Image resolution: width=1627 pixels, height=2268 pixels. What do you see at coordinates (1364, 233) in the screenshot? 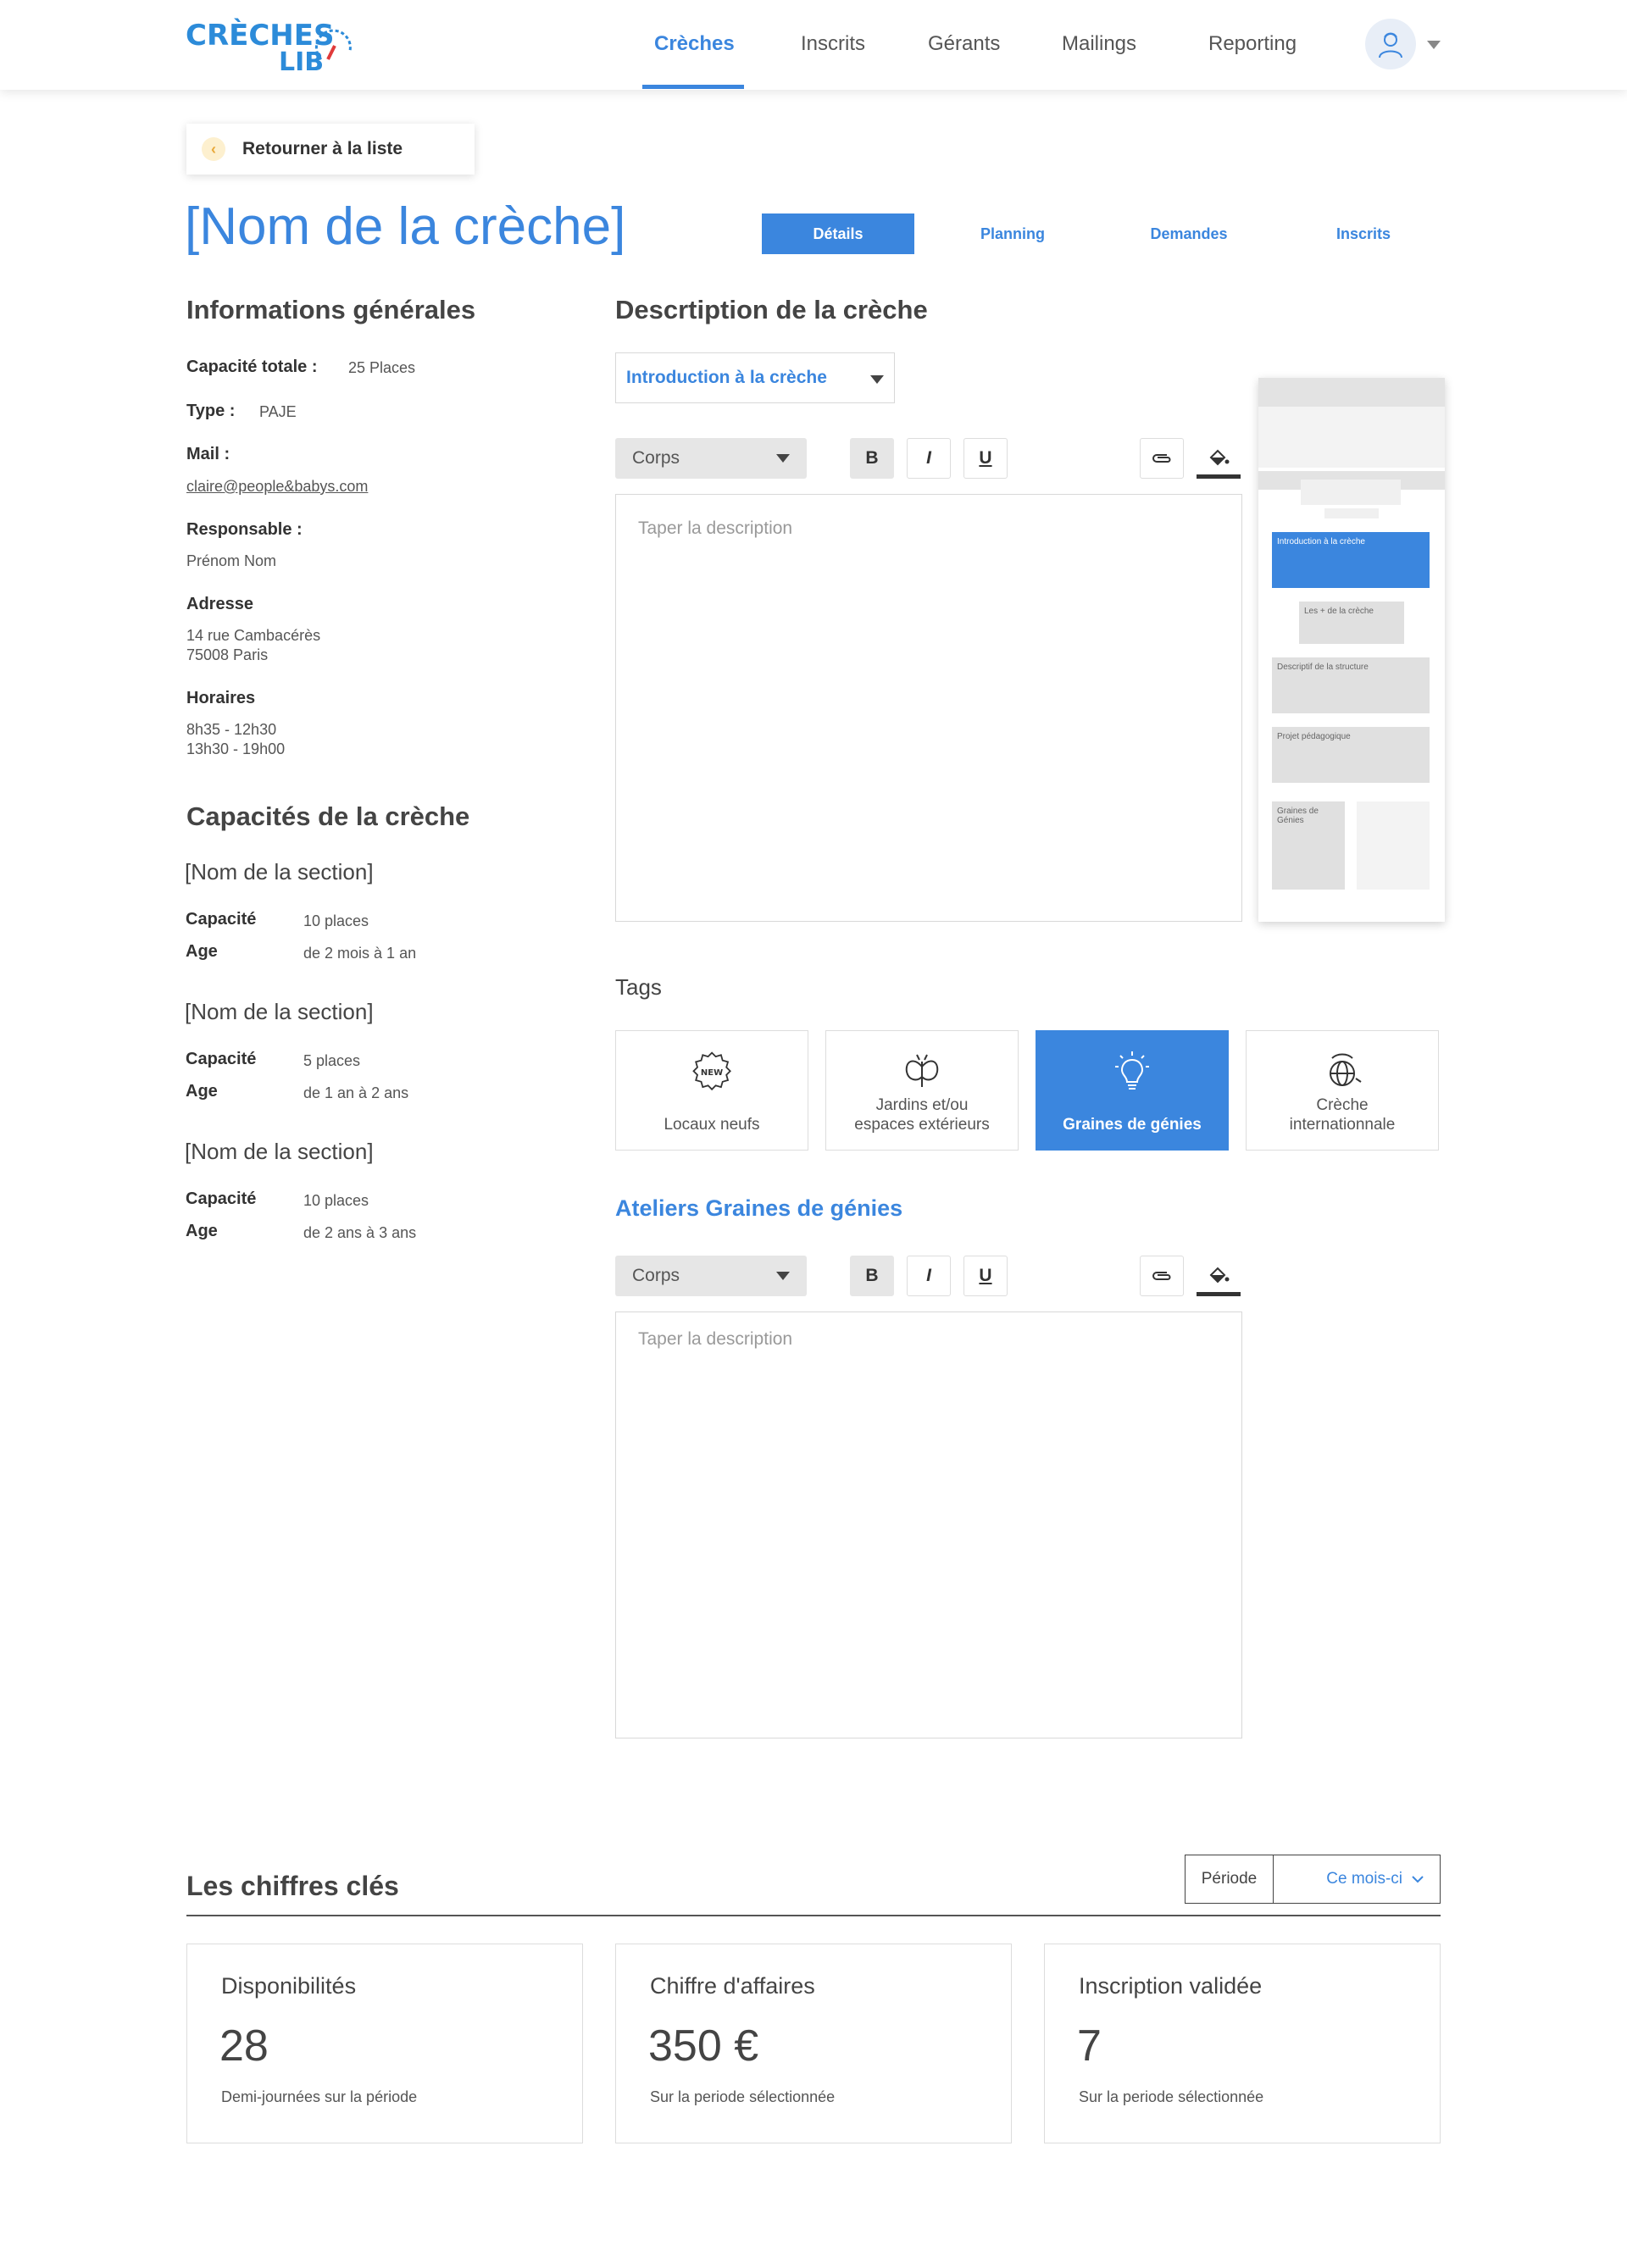
I see `tab-inscrits: Inscrits` at bounding box center [1364, 233].